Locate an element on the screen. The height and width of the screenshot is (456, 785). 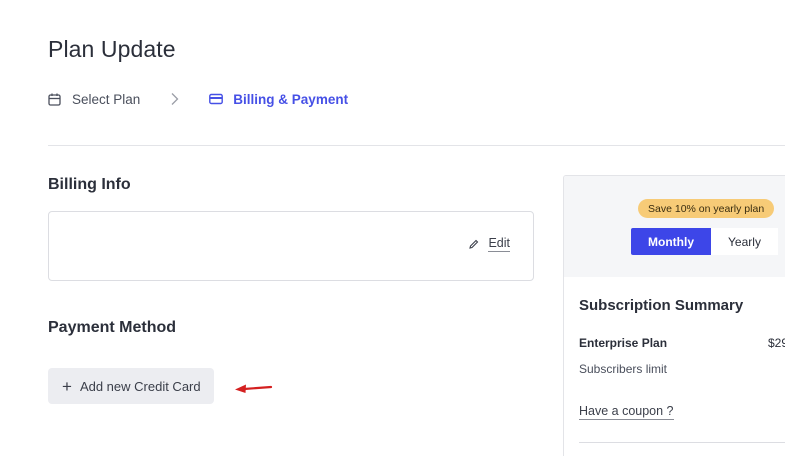
header-divider is located at coordinates (416, 145).